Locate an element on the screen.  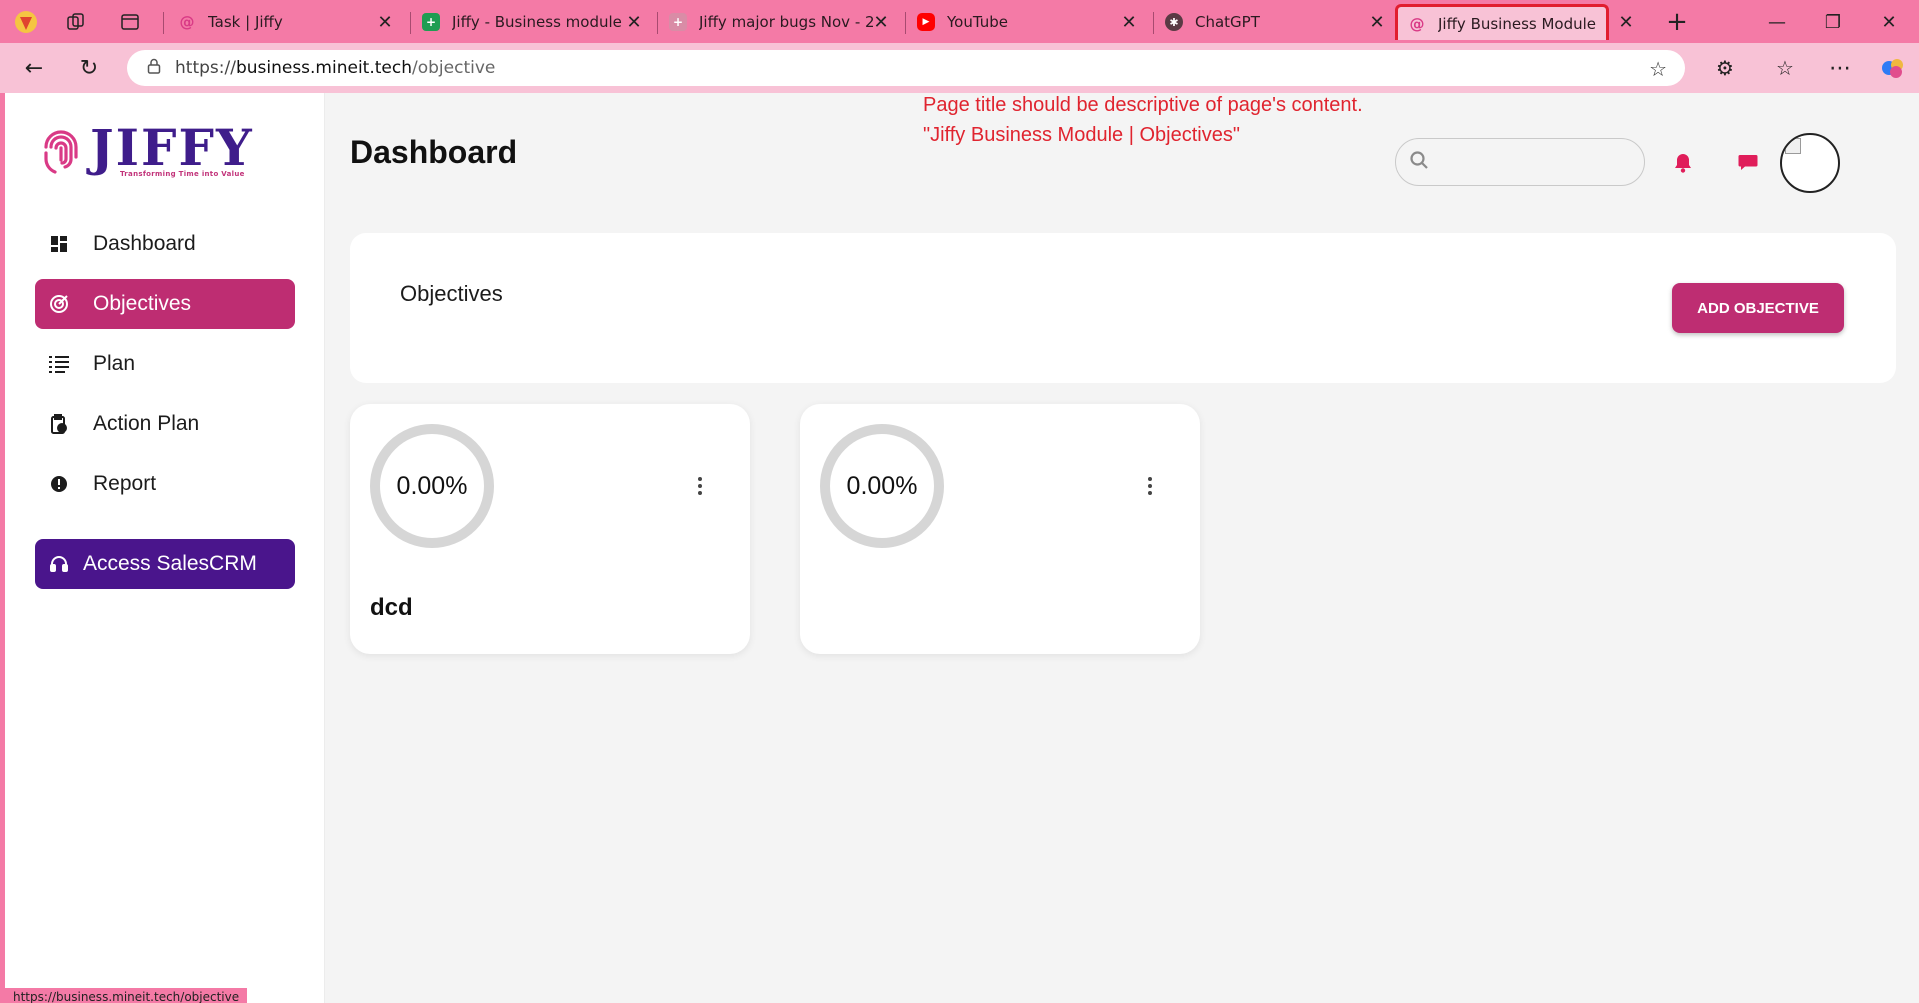
favorites-icon: ☆ is located at coordinates (1785, 68).